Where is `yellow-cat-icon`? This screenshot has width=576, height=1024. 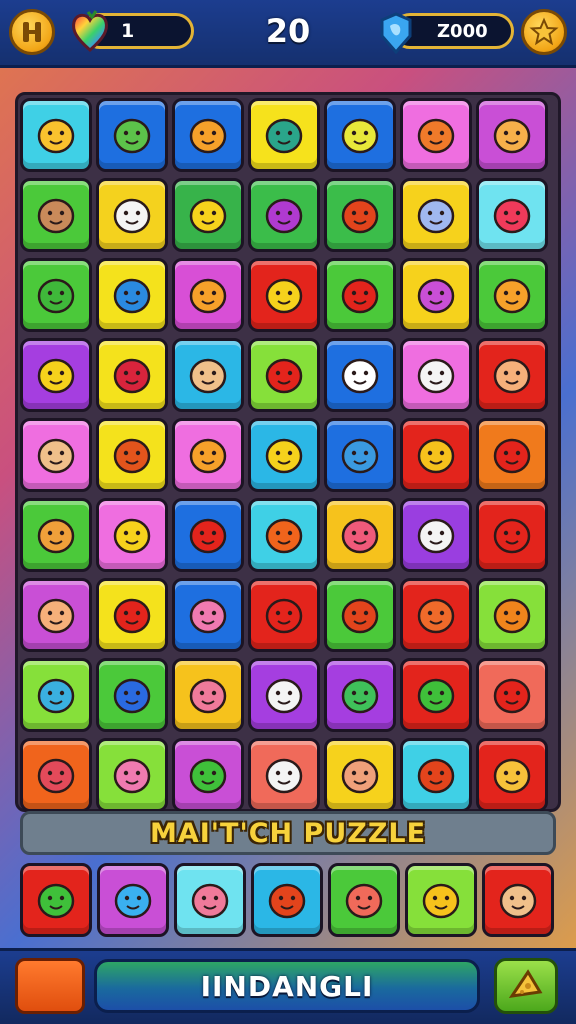
yellow-cat-icon is located at coordinates (56, 376).